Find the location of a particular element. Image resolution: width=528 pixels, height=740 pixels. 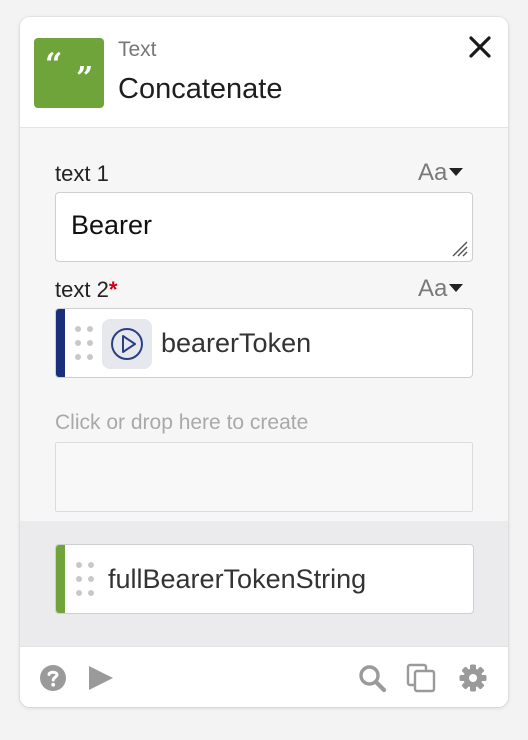

text1-label-text: text 1 is located at coordinates (82, 173).